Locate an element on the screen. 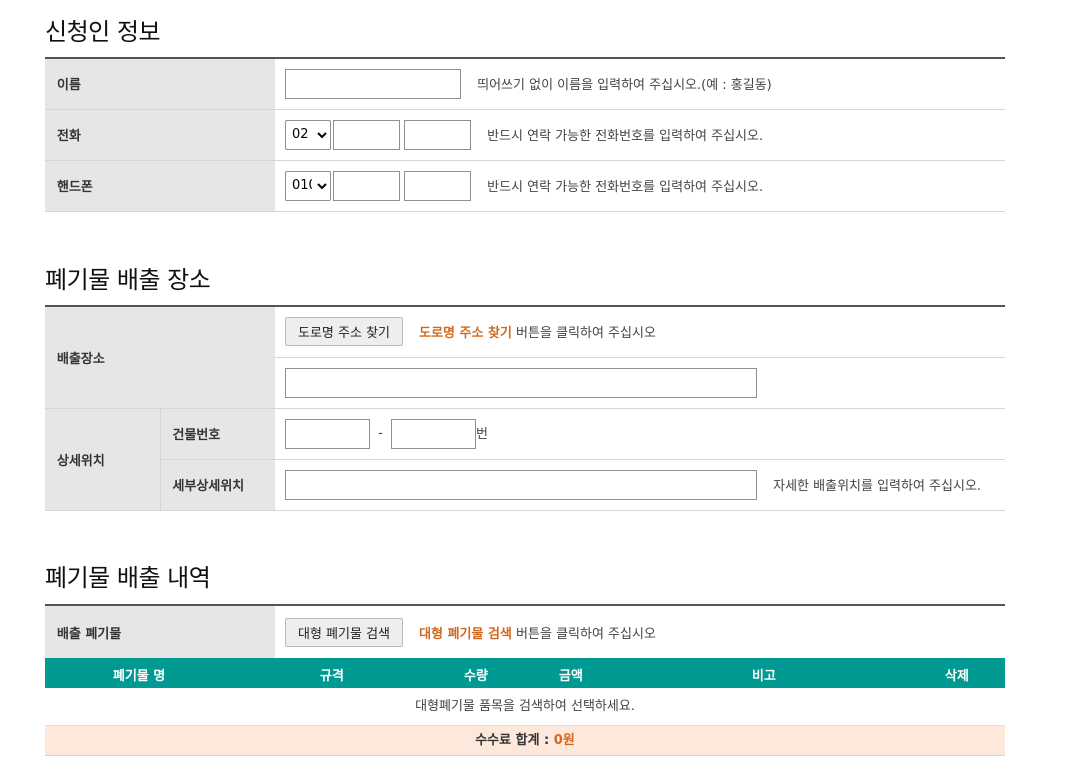 This screenshot has height=774, width=1067. waste-search-row: 배출 폐기물 대형 폐기물 검색 대형 폐기물 검색 버튼을 클릭하여 주십시오 is located at coordinates (525, 632).